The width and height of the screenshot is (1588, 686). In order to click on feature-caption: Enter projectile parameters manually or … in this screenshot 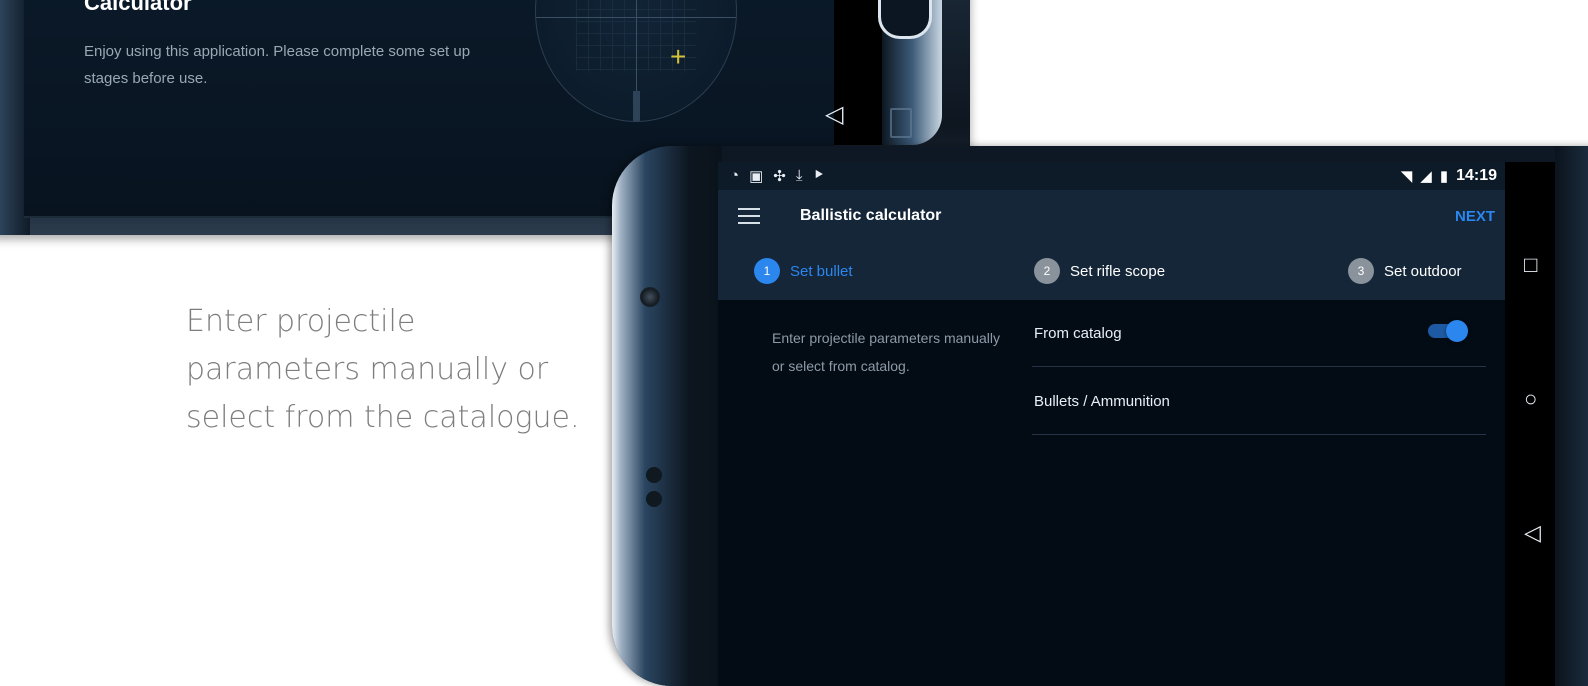, I will do `click(383, 369)`.